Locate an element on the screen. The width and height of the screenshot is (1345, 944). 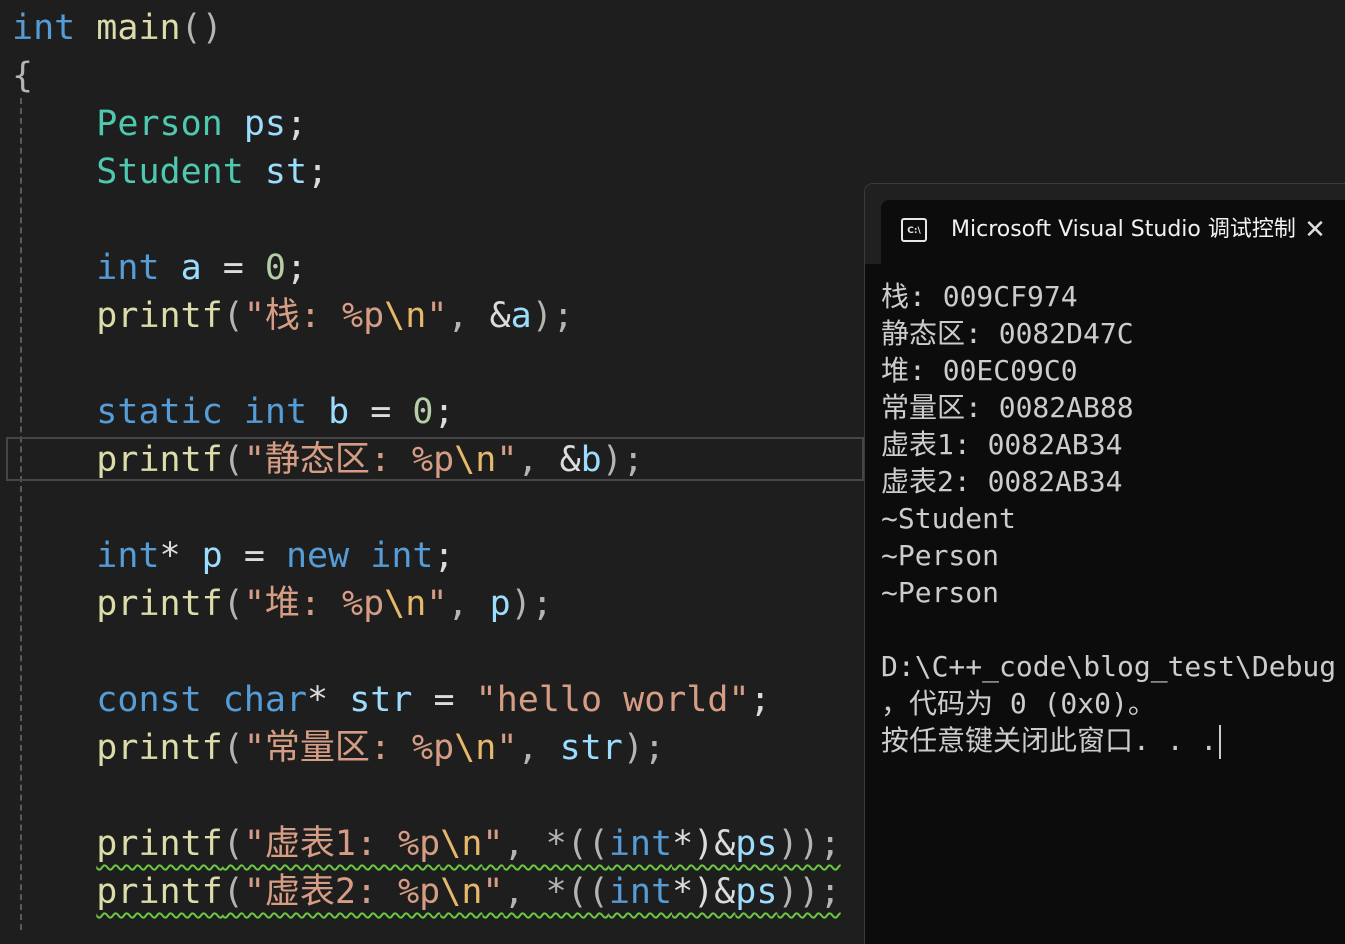
token: = is located at coordinates (233, 268).